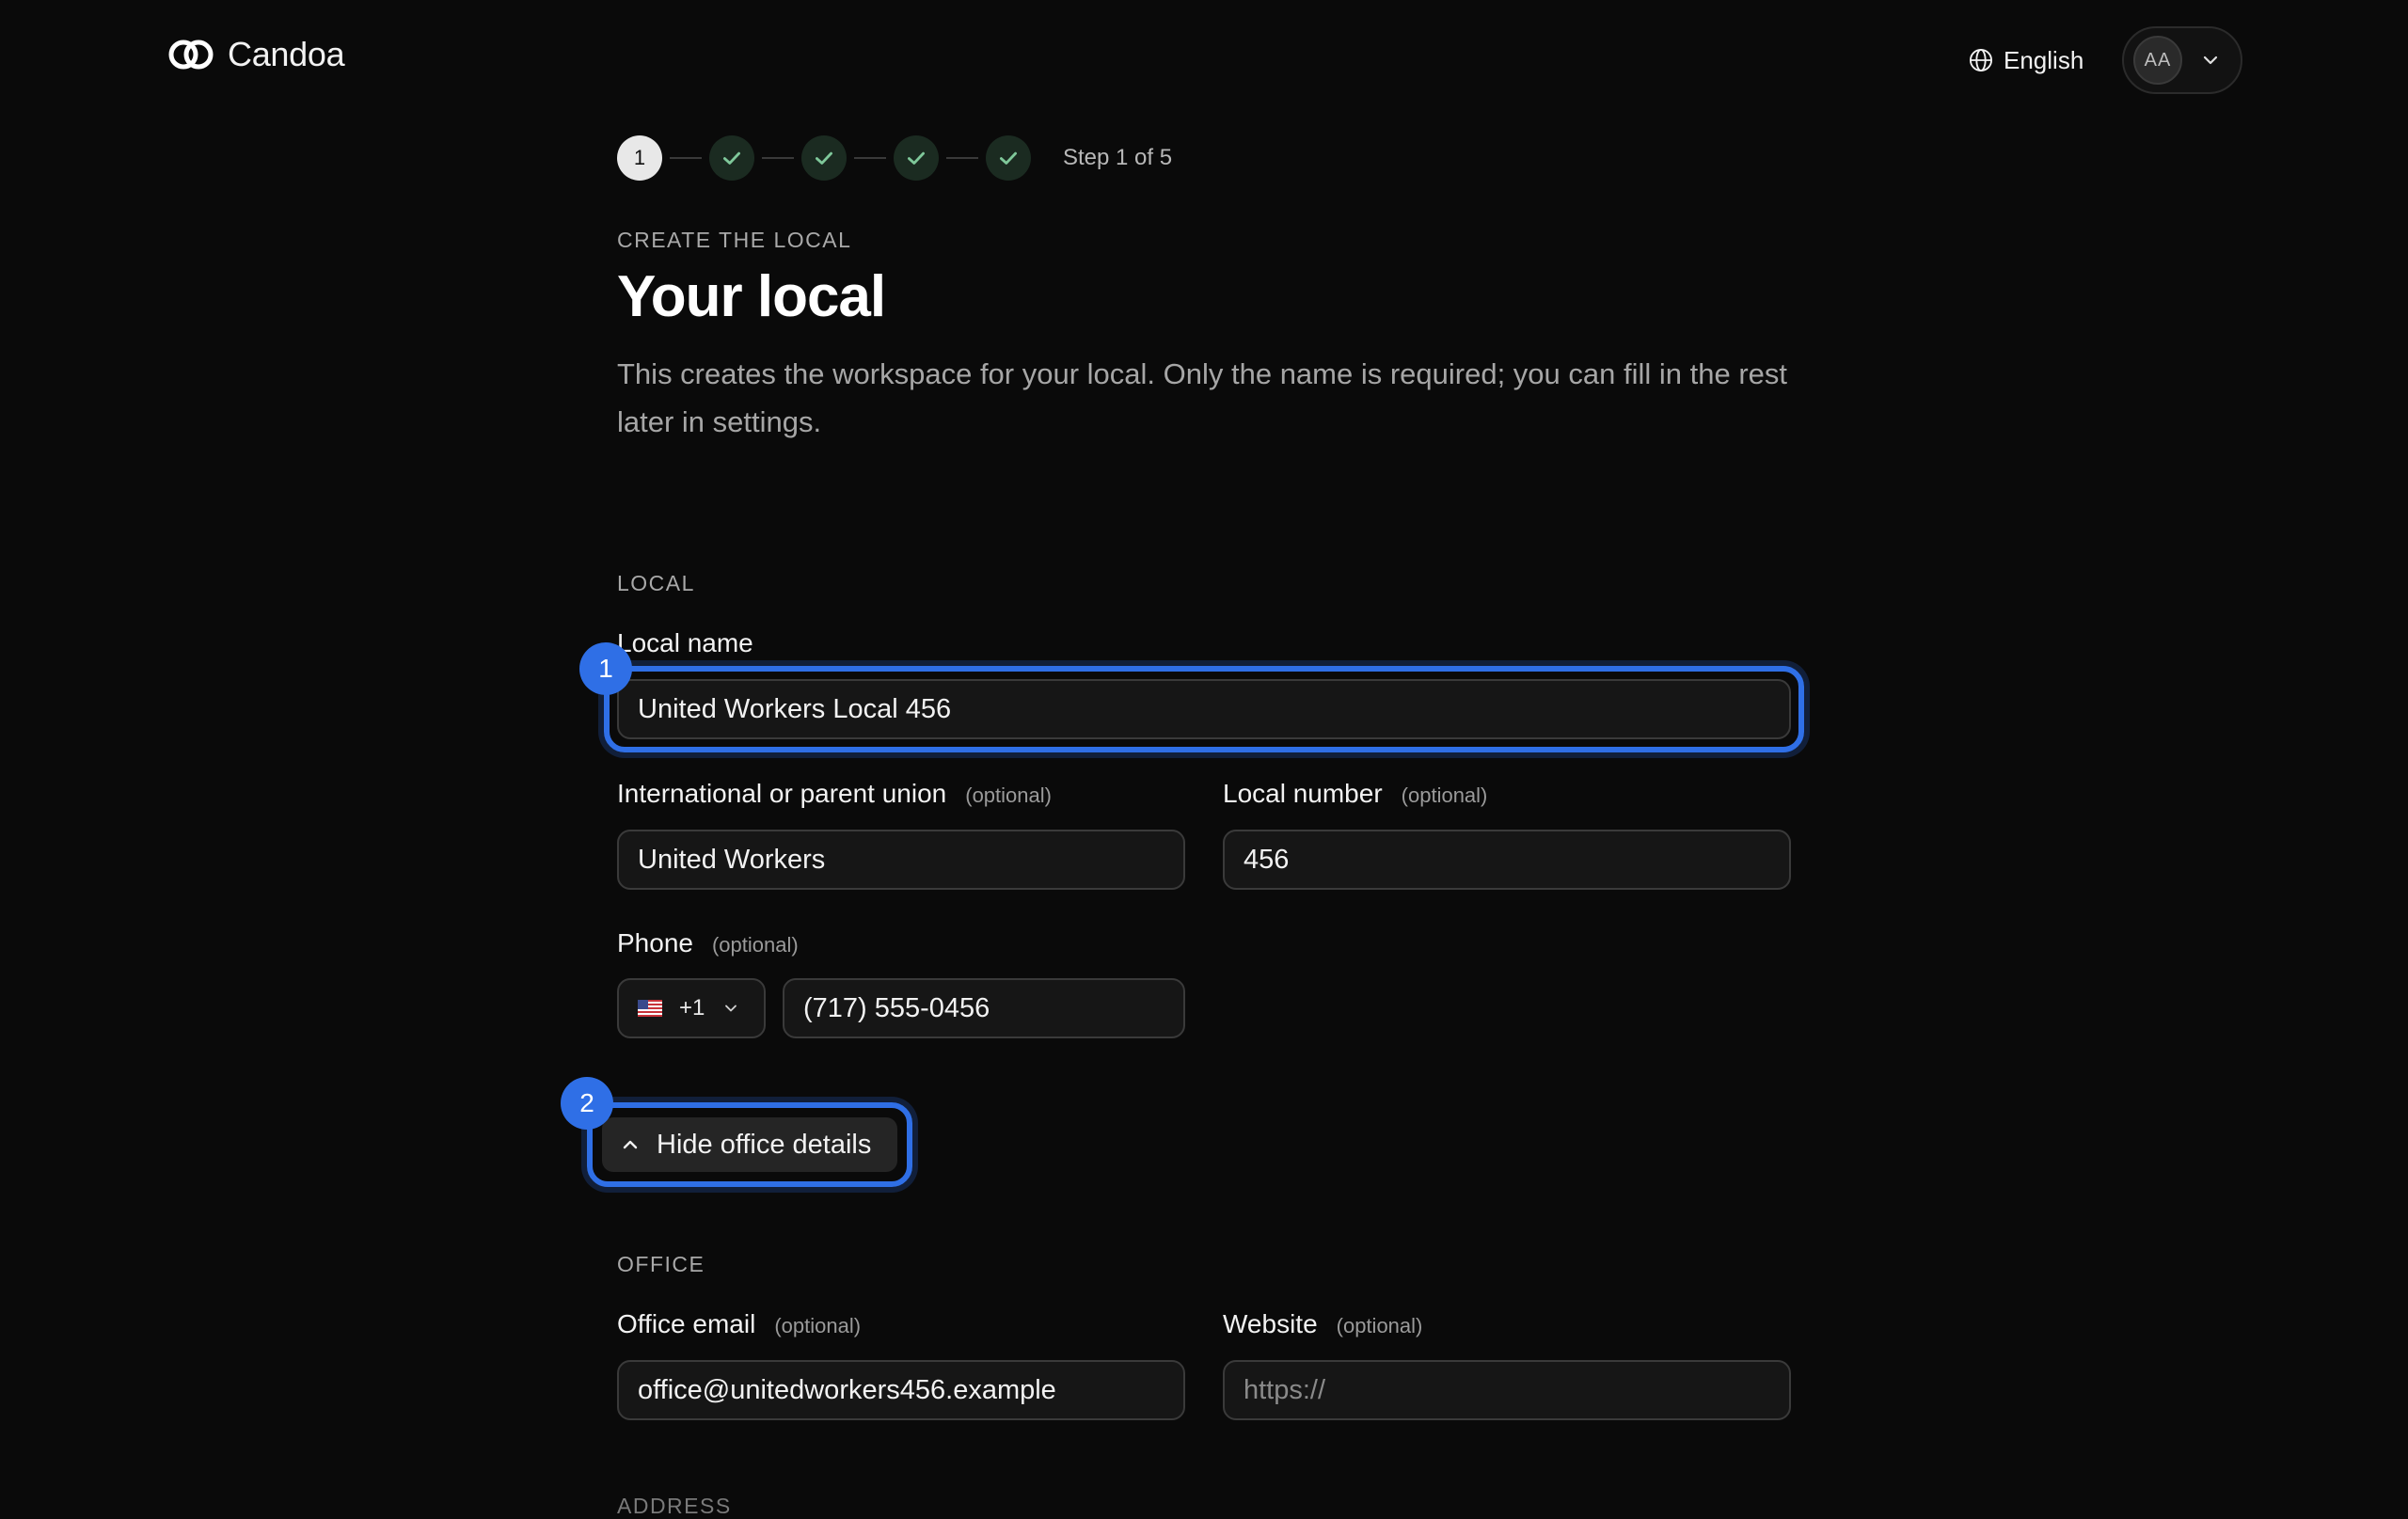  Describe the element at coordinates (587, 1103) in the screenshot. I see `annotation-badge-2: 2` at that location.